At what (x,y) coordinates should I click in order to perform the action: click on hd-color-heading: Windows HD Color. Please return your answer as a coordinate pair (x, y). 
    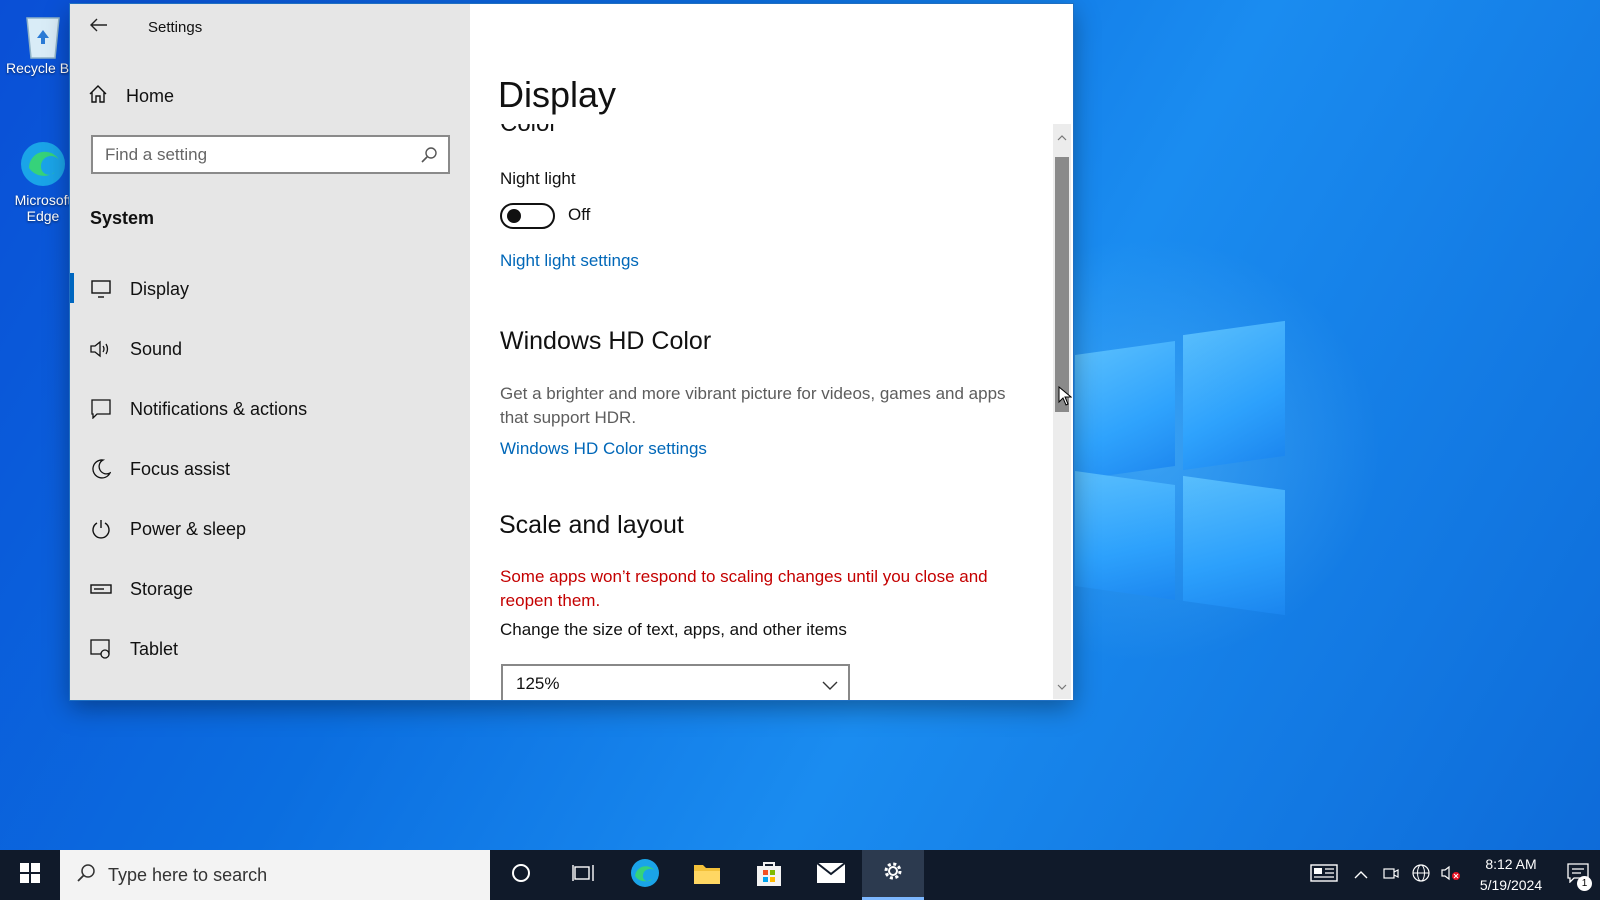
    Looking at the image, I should click on (606, 341).